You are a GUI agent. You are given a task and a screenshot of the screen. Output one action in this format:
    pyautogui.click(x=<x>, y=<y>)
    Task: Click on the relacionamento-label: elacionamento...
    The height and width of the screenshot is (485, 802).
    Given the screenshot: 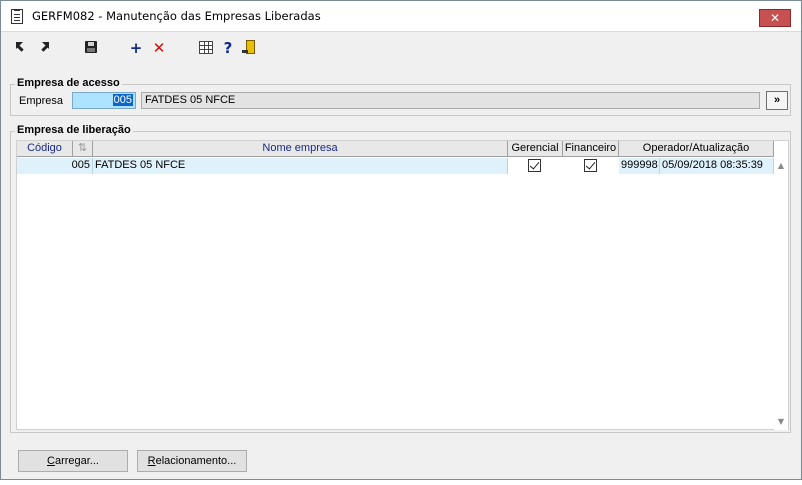 What is the action you would take?
    pyautogui.click(x=196, y=461)
    